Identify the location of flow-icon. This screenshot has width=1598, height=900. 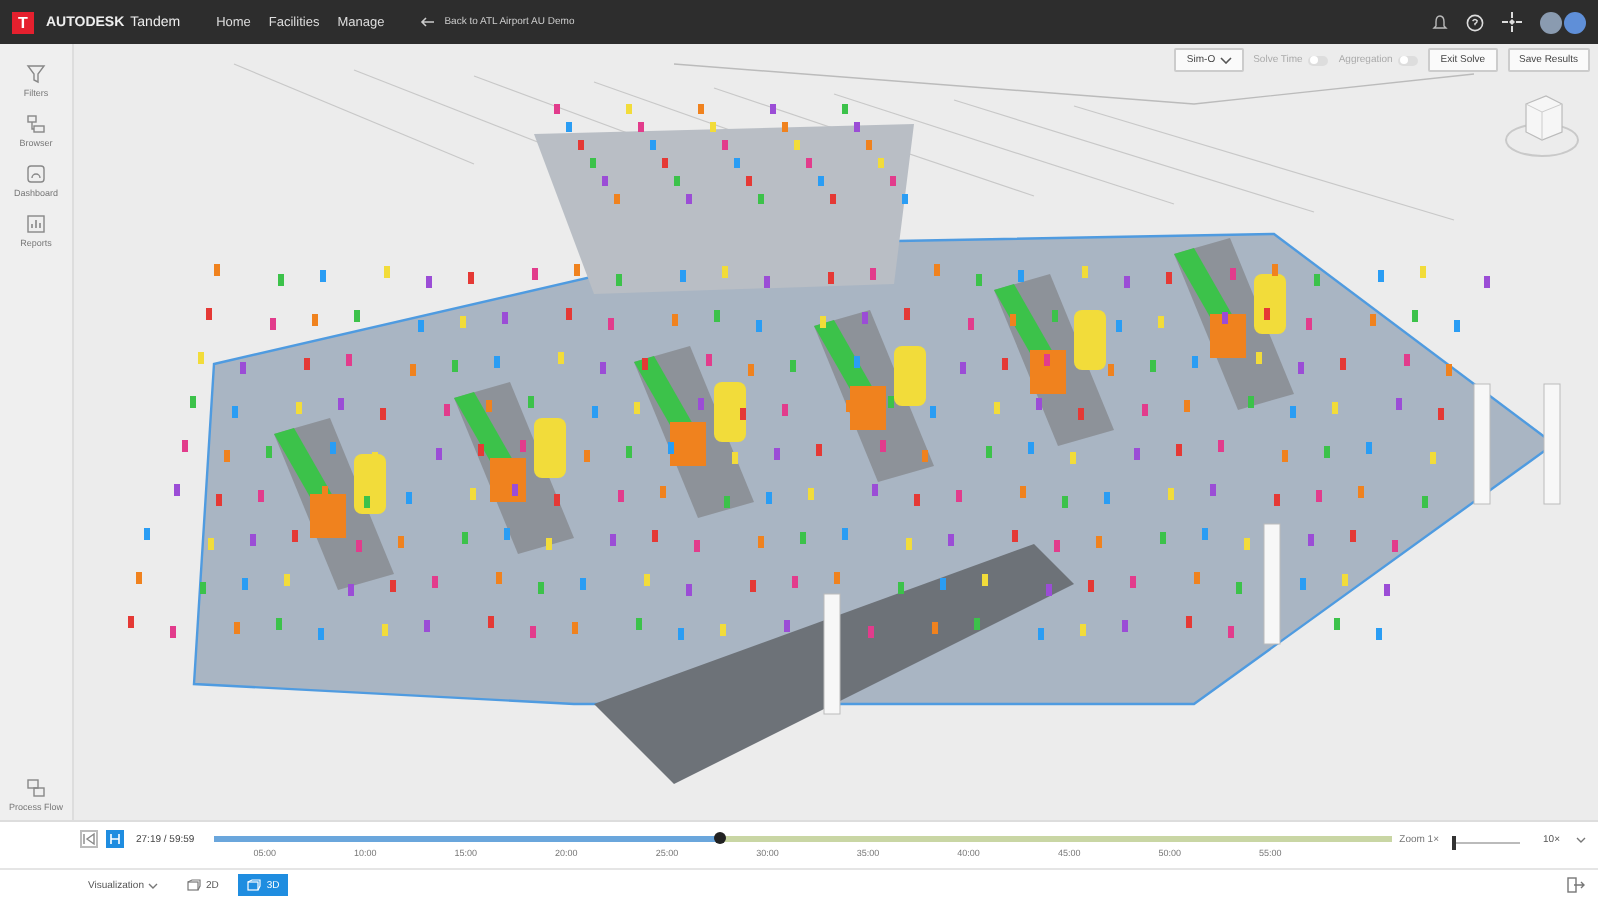
(36, 788).